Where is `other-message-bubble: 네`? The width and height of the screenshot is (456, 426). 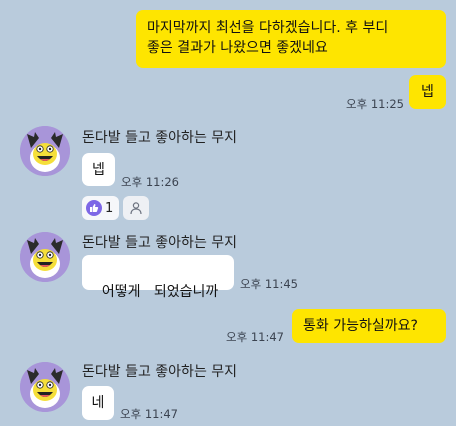 other-message-bubble: 네 is located at coordinates (98, 403).